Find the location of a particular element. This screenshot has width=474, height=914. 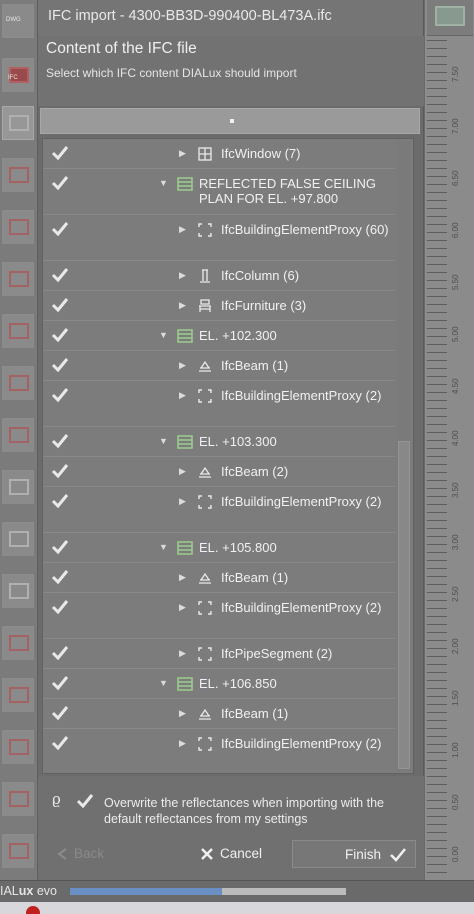

wall-tool is located at coordinates (18, 227).